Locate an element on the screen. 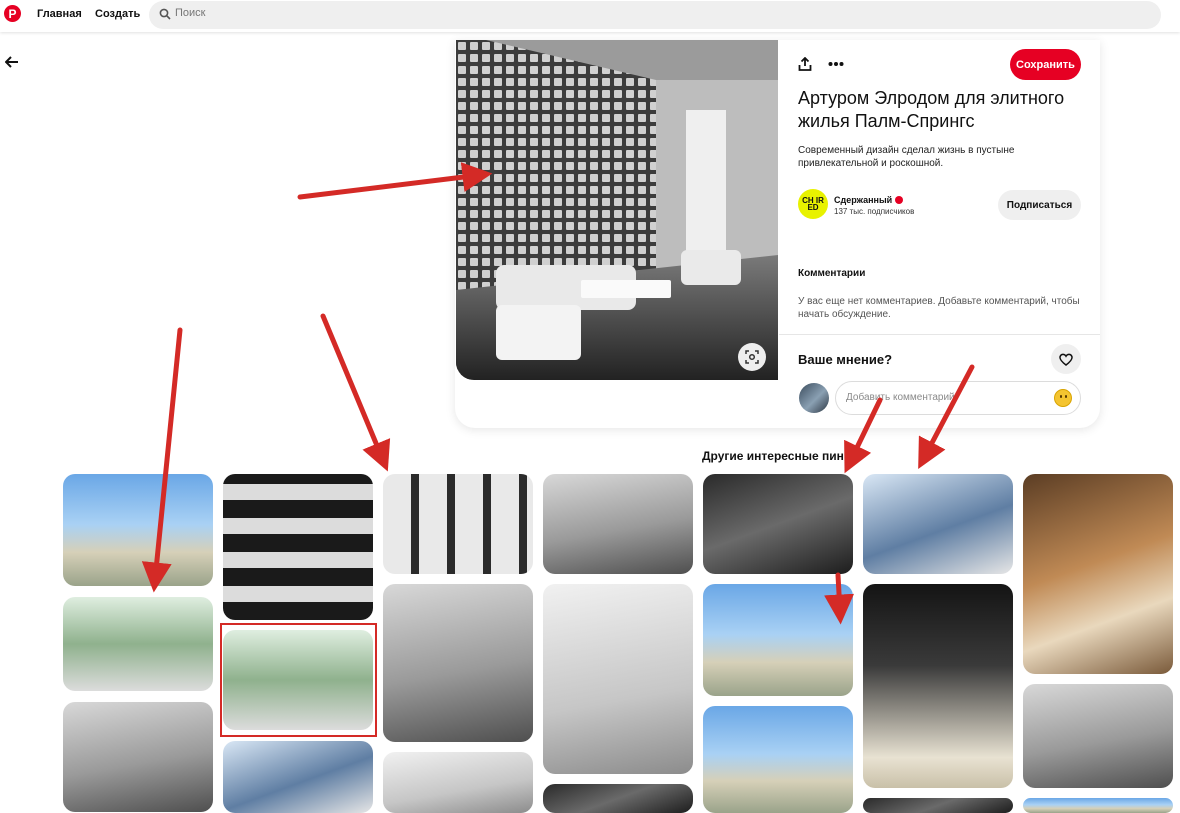 The image size is (1180, 813). visual-search-icon is located at coordinates (752, 357).